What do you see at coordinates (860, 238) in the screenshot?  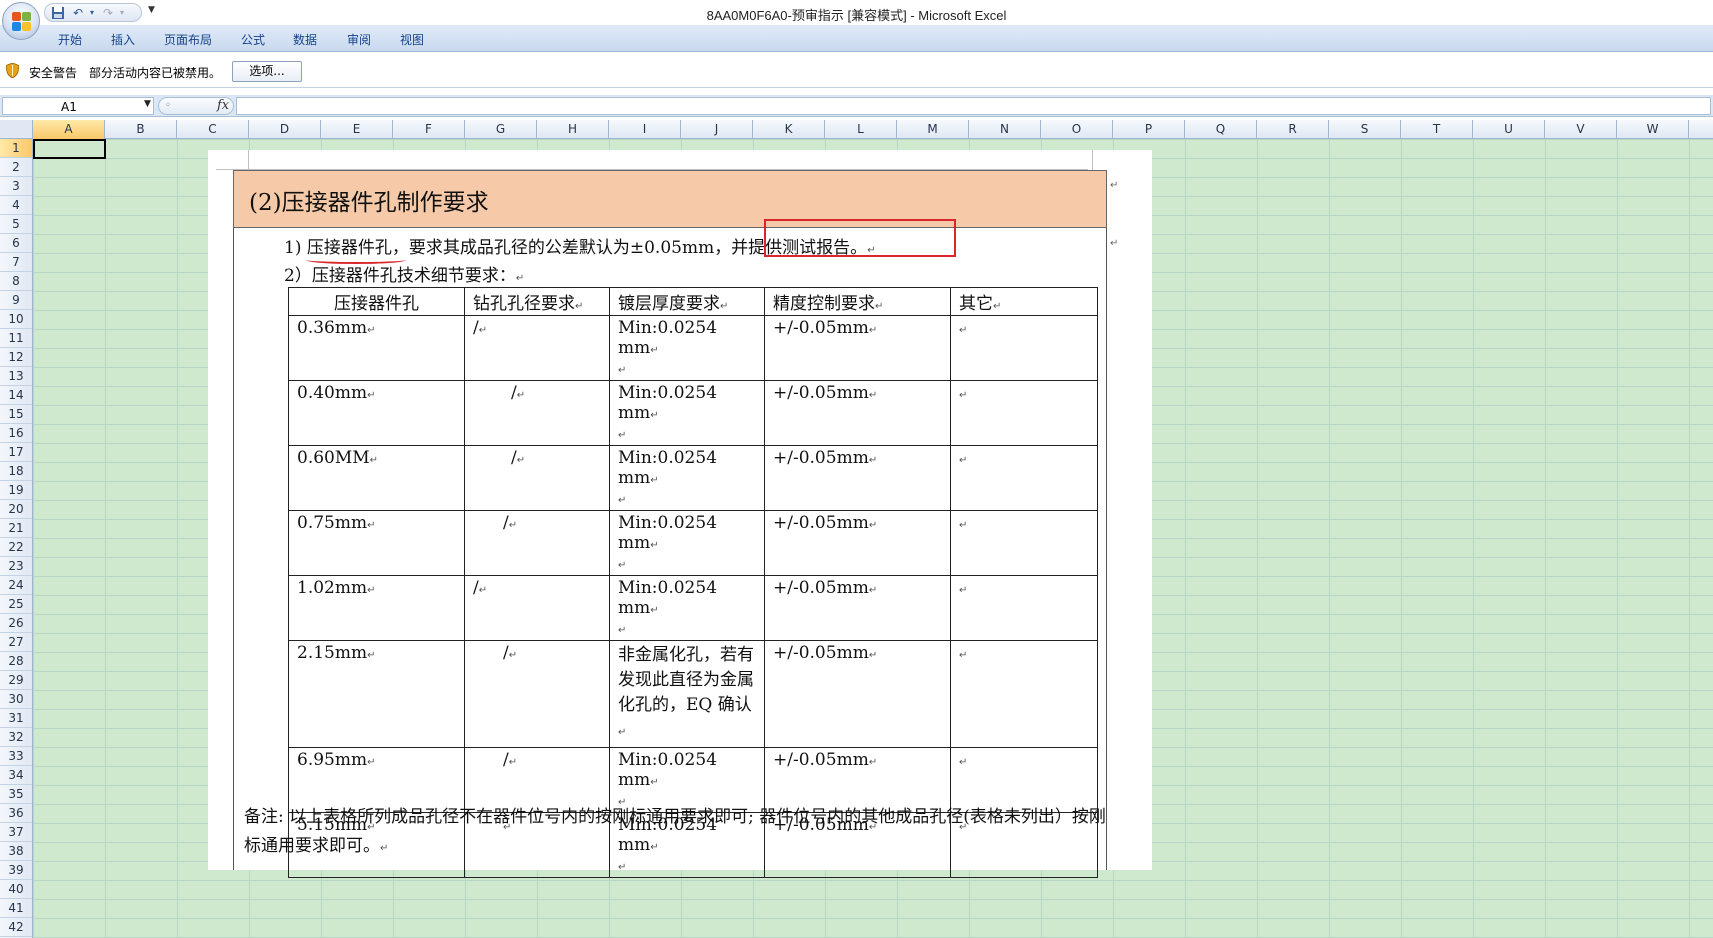 I see `red-highlight-box` at bounding box center [860, 238].